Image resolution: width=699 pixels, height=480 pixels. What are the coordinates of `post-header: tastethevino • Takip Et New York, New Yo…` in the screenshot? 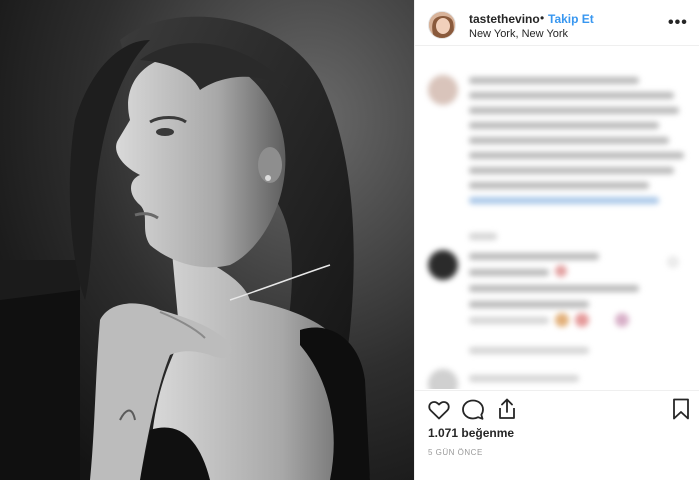 It's located at (557, 23).